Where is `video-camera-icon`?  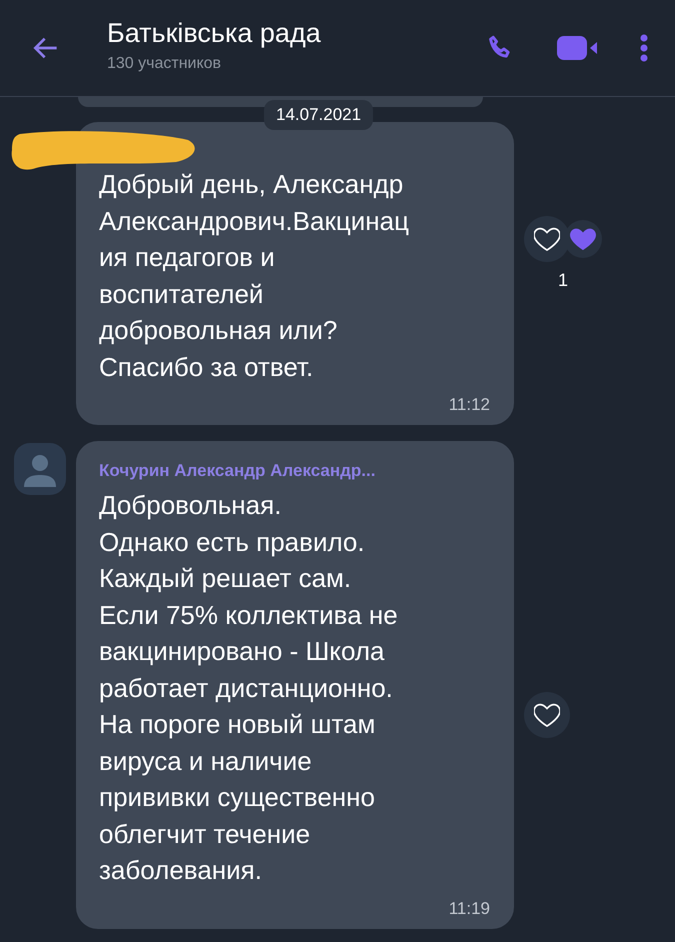 video-camera-icon is located at coordinates (577, 48).